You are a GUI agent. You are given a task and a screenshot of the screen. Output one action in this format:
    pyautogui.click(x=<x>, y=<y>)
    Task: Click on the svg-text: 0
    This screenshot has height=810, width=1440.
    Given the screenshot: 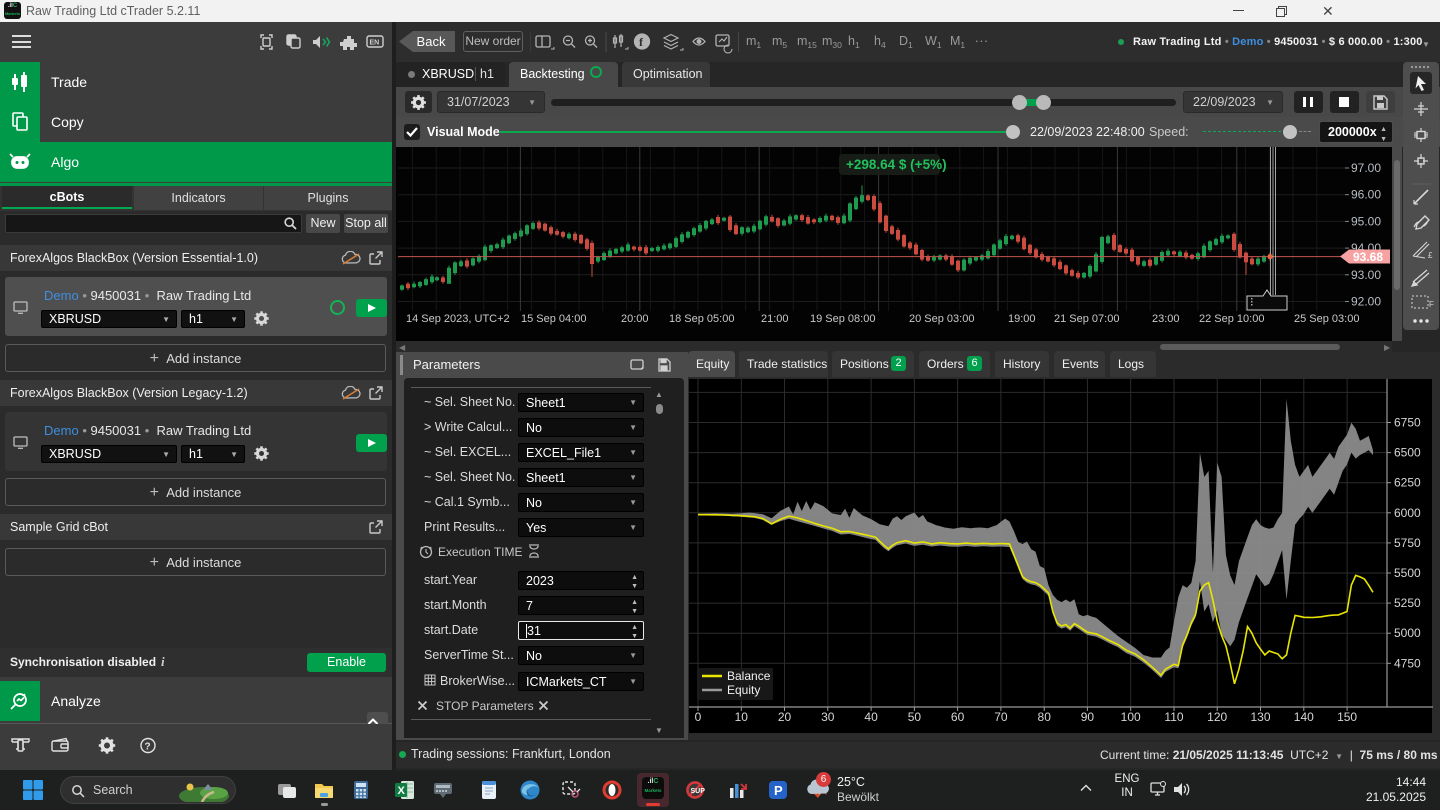 What is the action you would take?
    pyautogui.click(x=698, y=717)
    